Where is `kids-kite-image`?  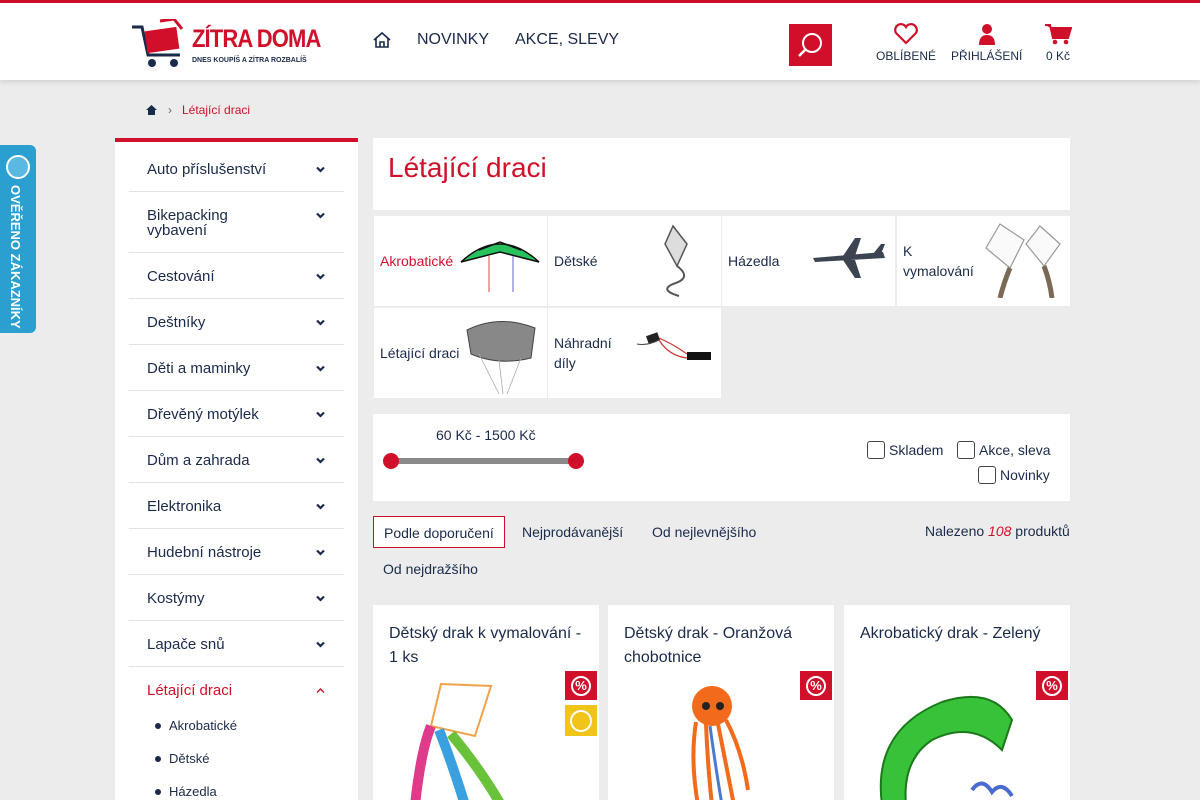 kids-kite-image is located at coordinates (676, 260).